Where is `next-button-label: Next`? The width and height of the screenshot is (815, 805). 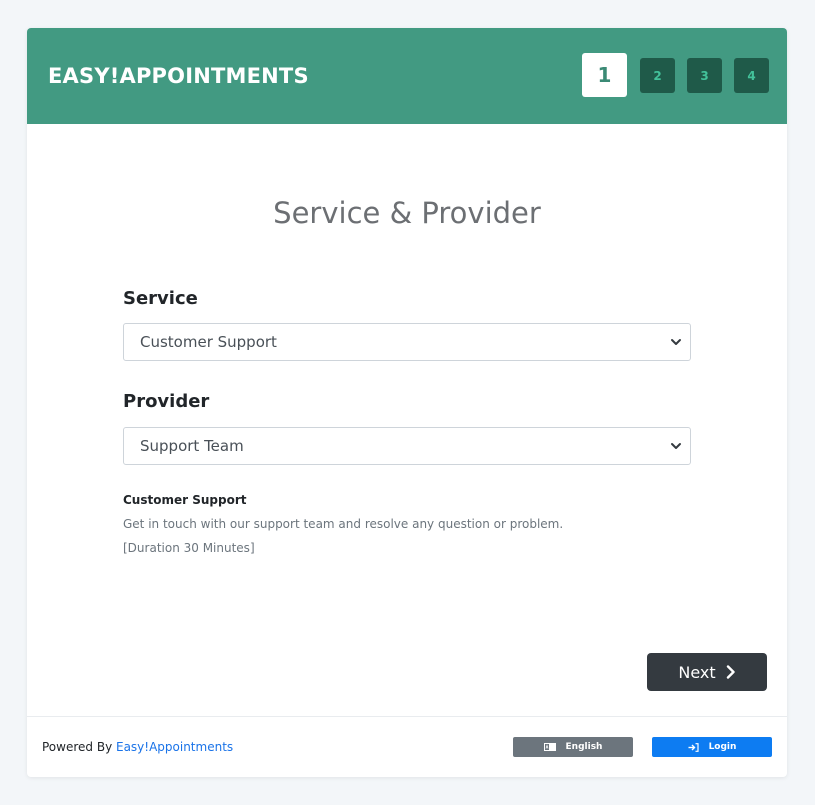 next-button-label: Next is located at coordinates (697, 672).